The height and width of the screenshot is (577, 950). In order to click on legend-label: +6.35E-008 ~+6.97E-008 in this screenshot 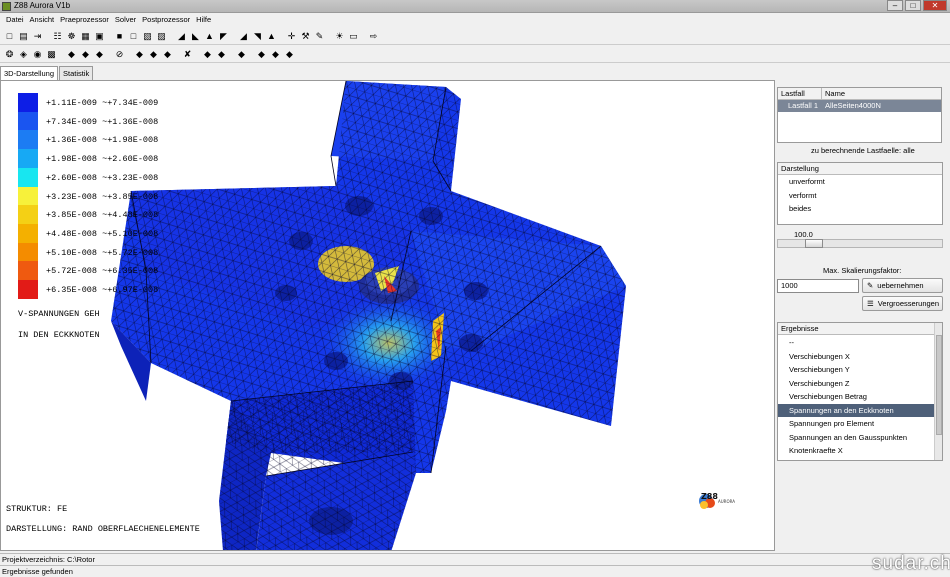, I will do `click(102, 290)`.